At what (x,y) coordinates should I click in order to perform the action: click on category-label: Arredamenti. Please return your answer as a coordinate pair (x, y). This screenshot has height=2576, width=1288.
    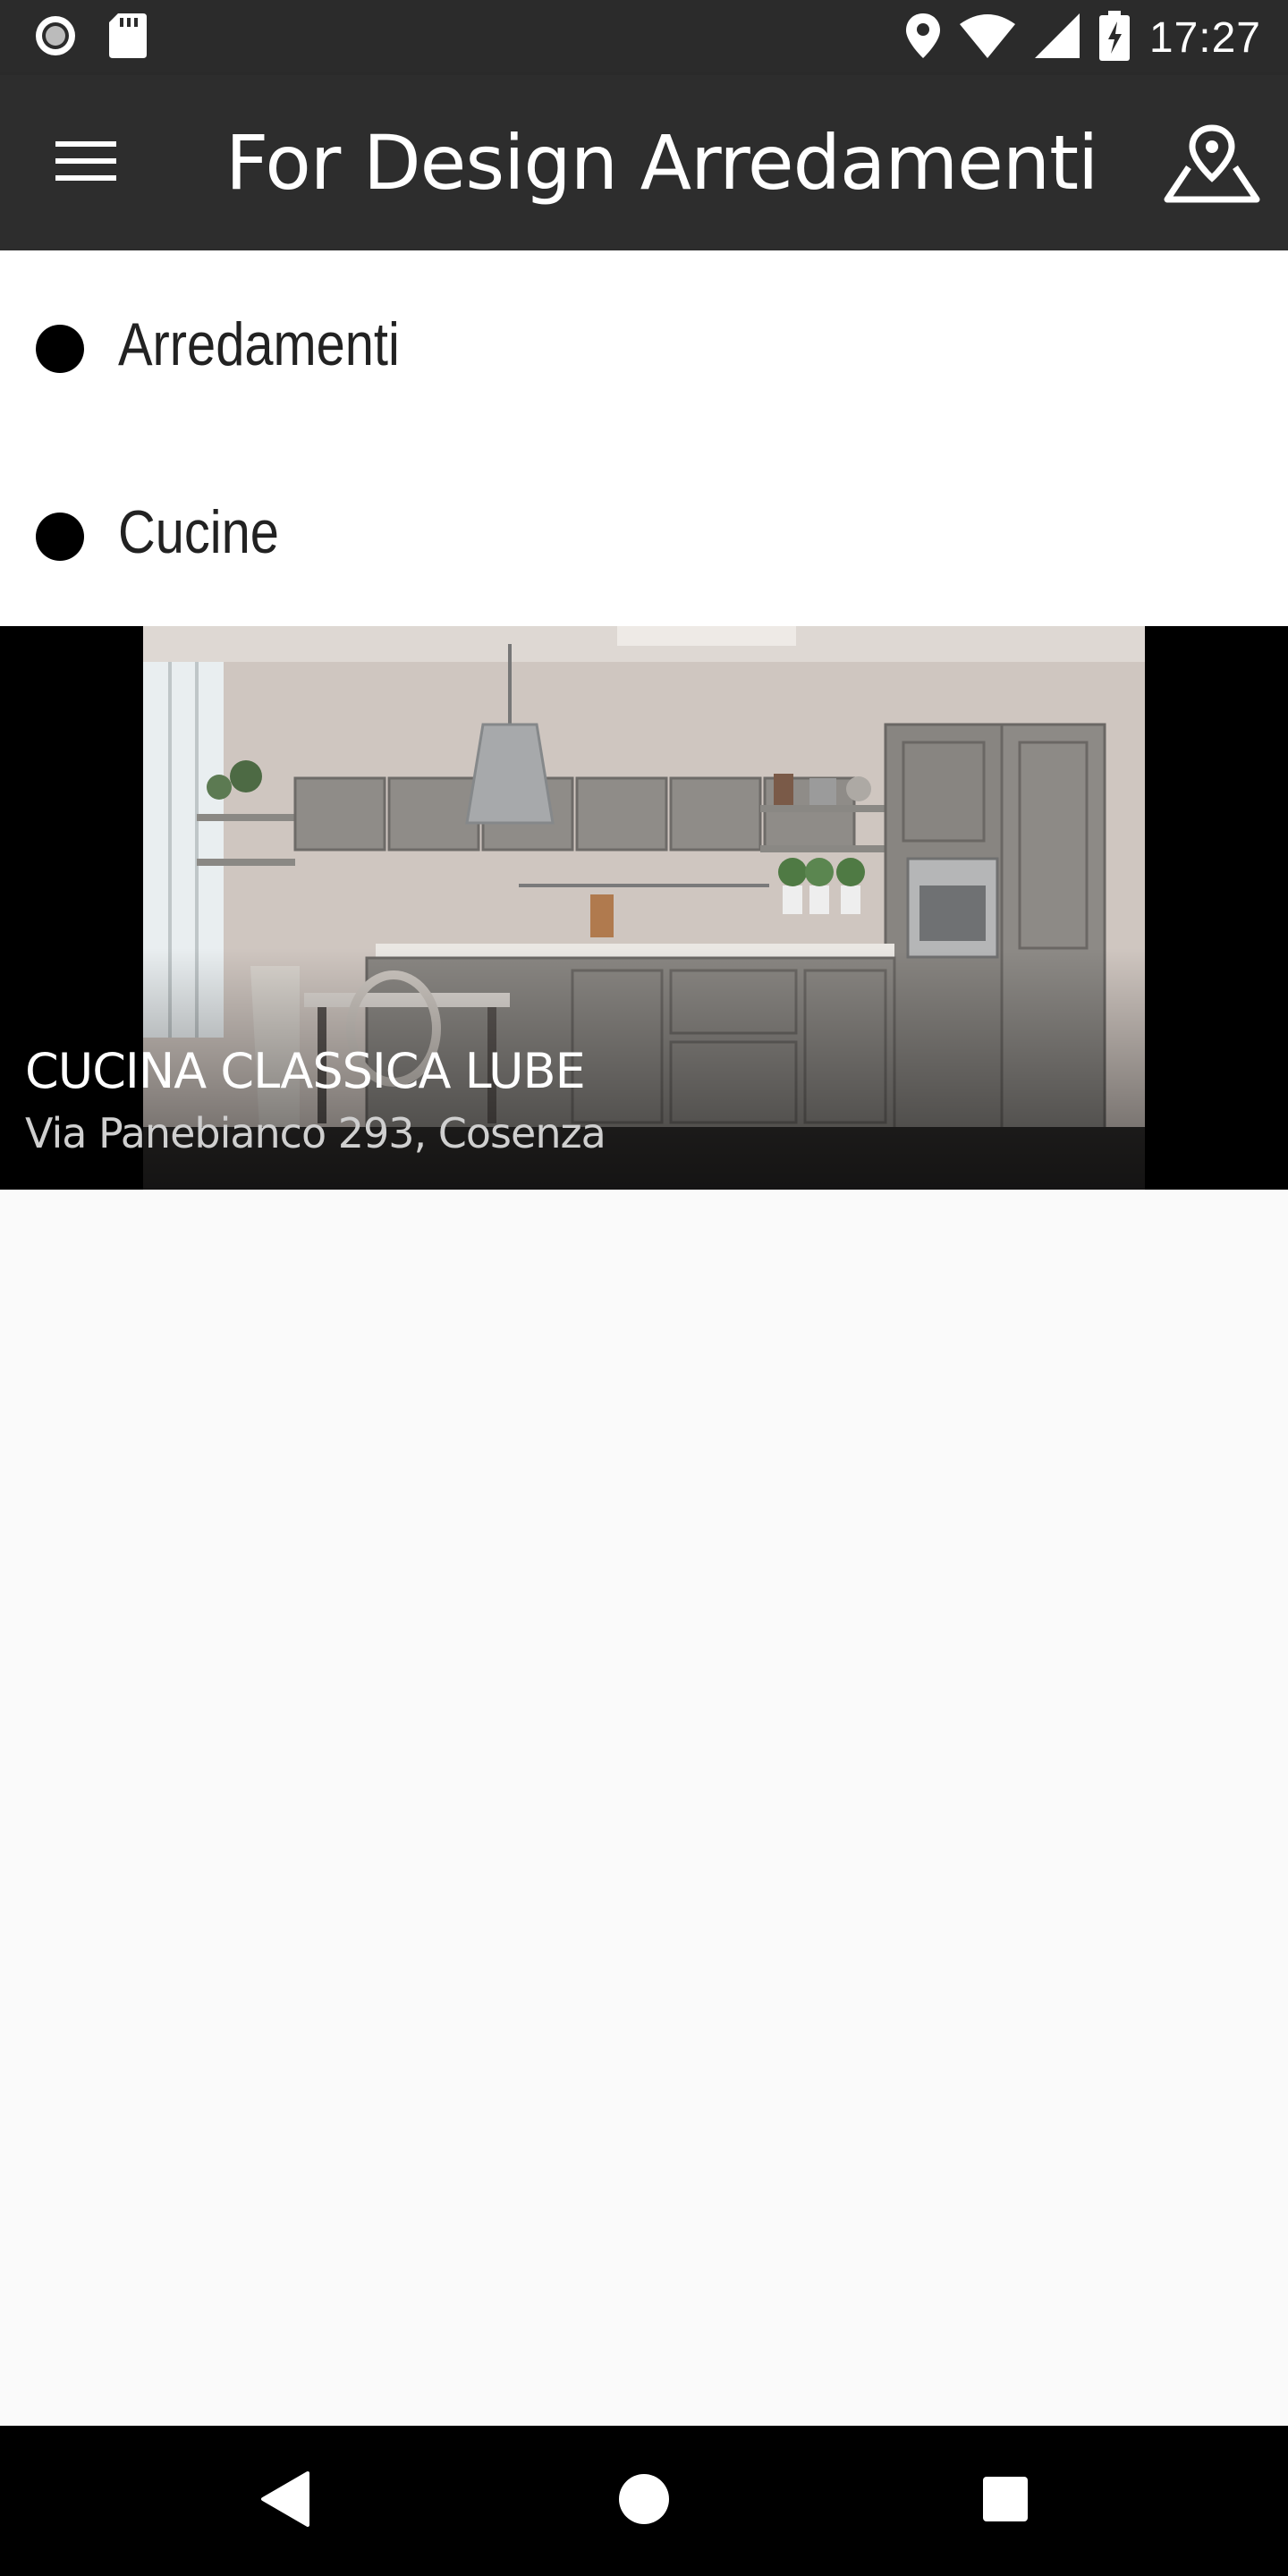
    Looking at the image, I should click on (259, 344).